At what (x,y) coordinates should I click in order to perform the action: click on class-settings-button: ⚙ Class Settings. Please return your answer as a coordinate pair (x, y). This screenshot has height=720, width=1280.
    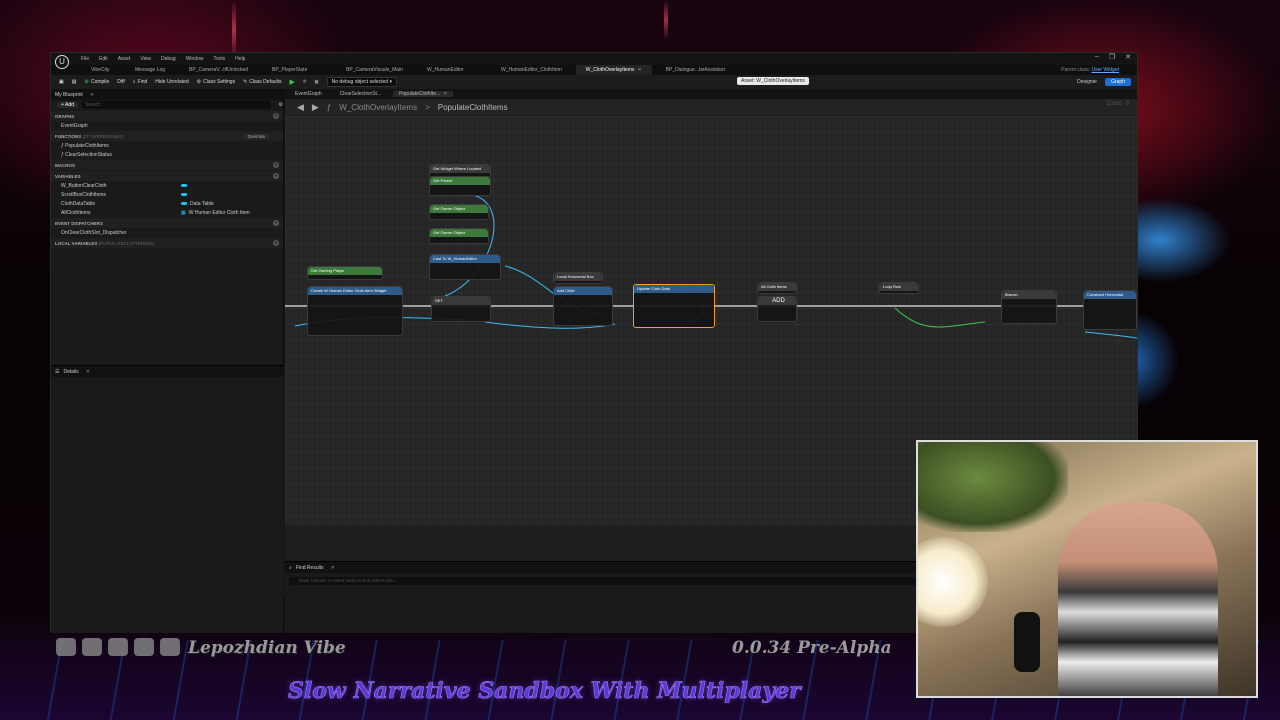
    Looking at the image, I should click on (216, 82).